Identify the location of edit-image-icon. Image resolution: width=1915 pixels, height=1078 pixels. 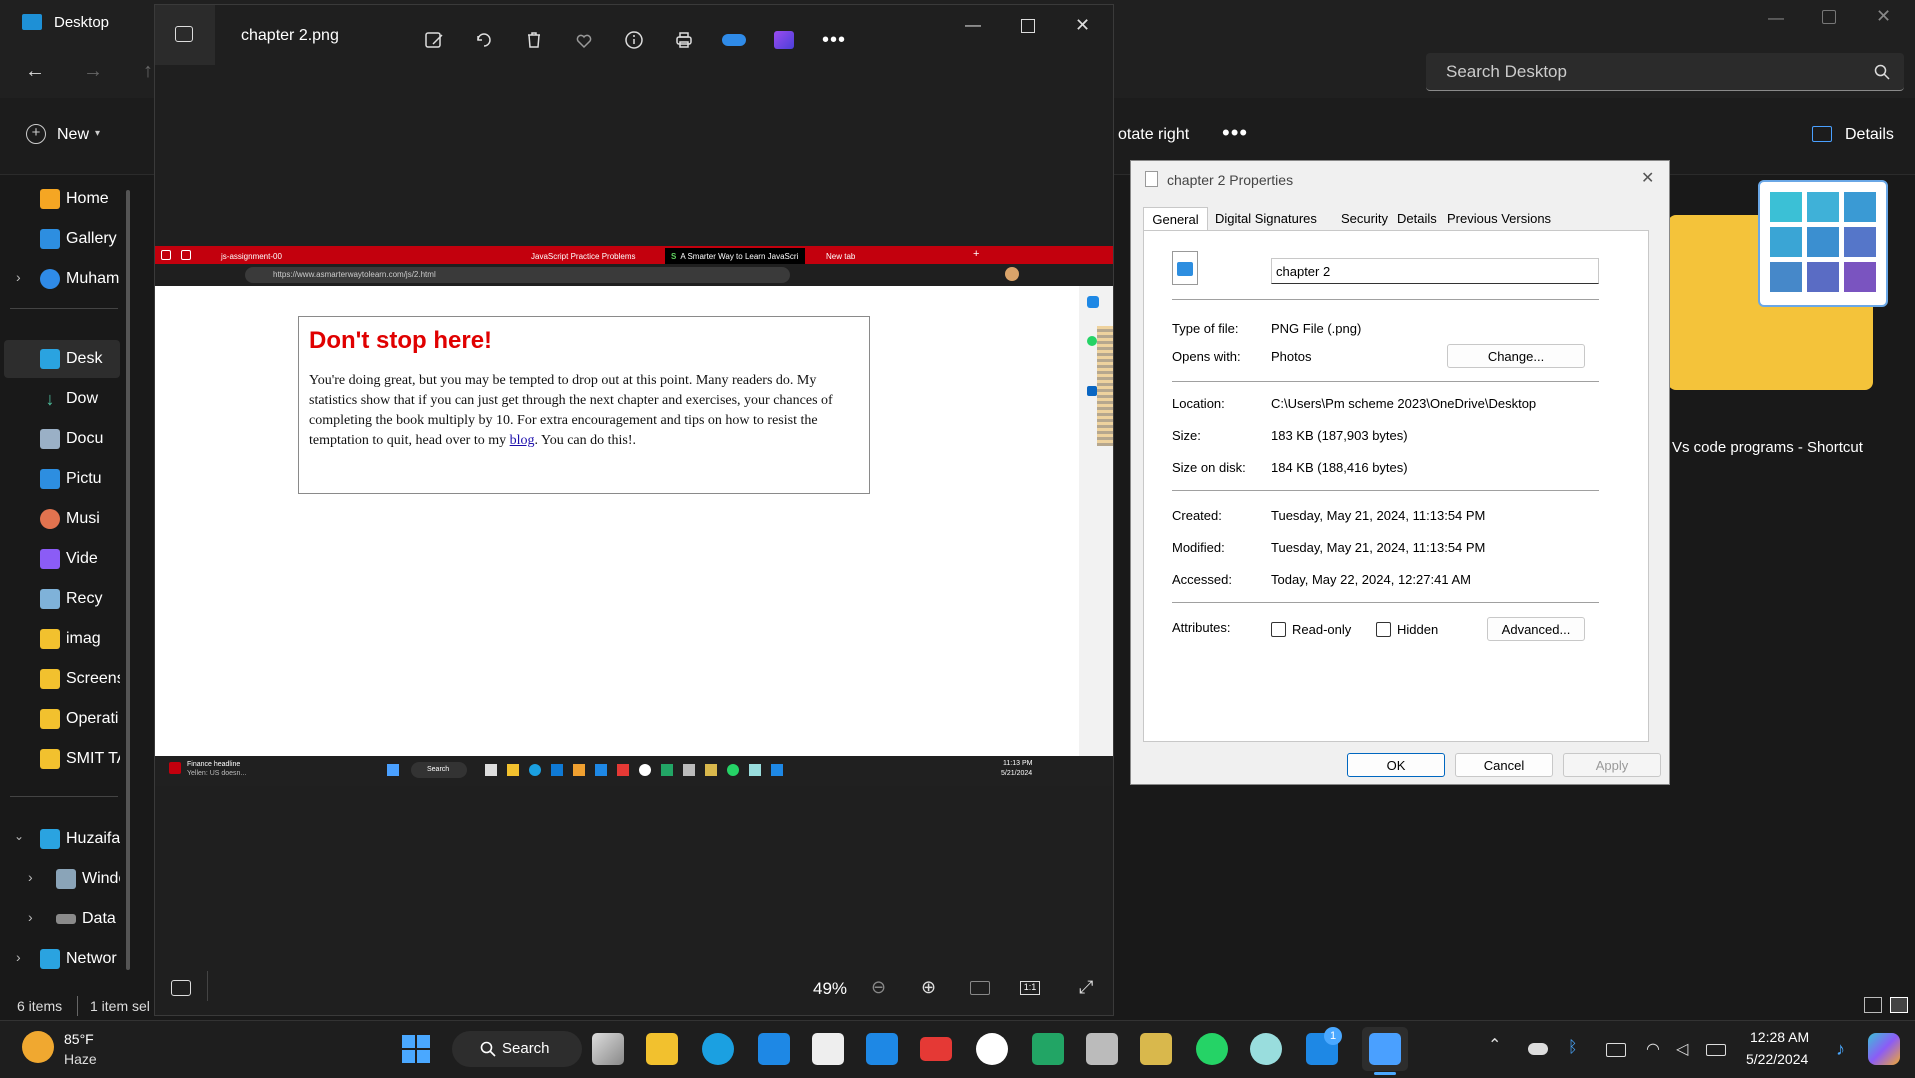
(434, 40).